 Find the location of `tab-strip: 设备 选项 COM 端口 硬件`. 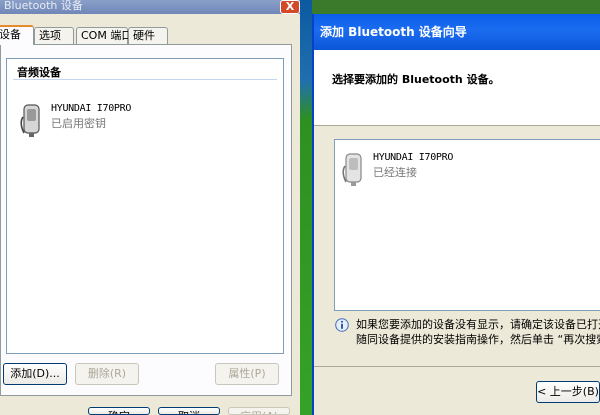

tab-strip: 设备 选项 COM 端口 硬件 is located at coordinates (150, 35).